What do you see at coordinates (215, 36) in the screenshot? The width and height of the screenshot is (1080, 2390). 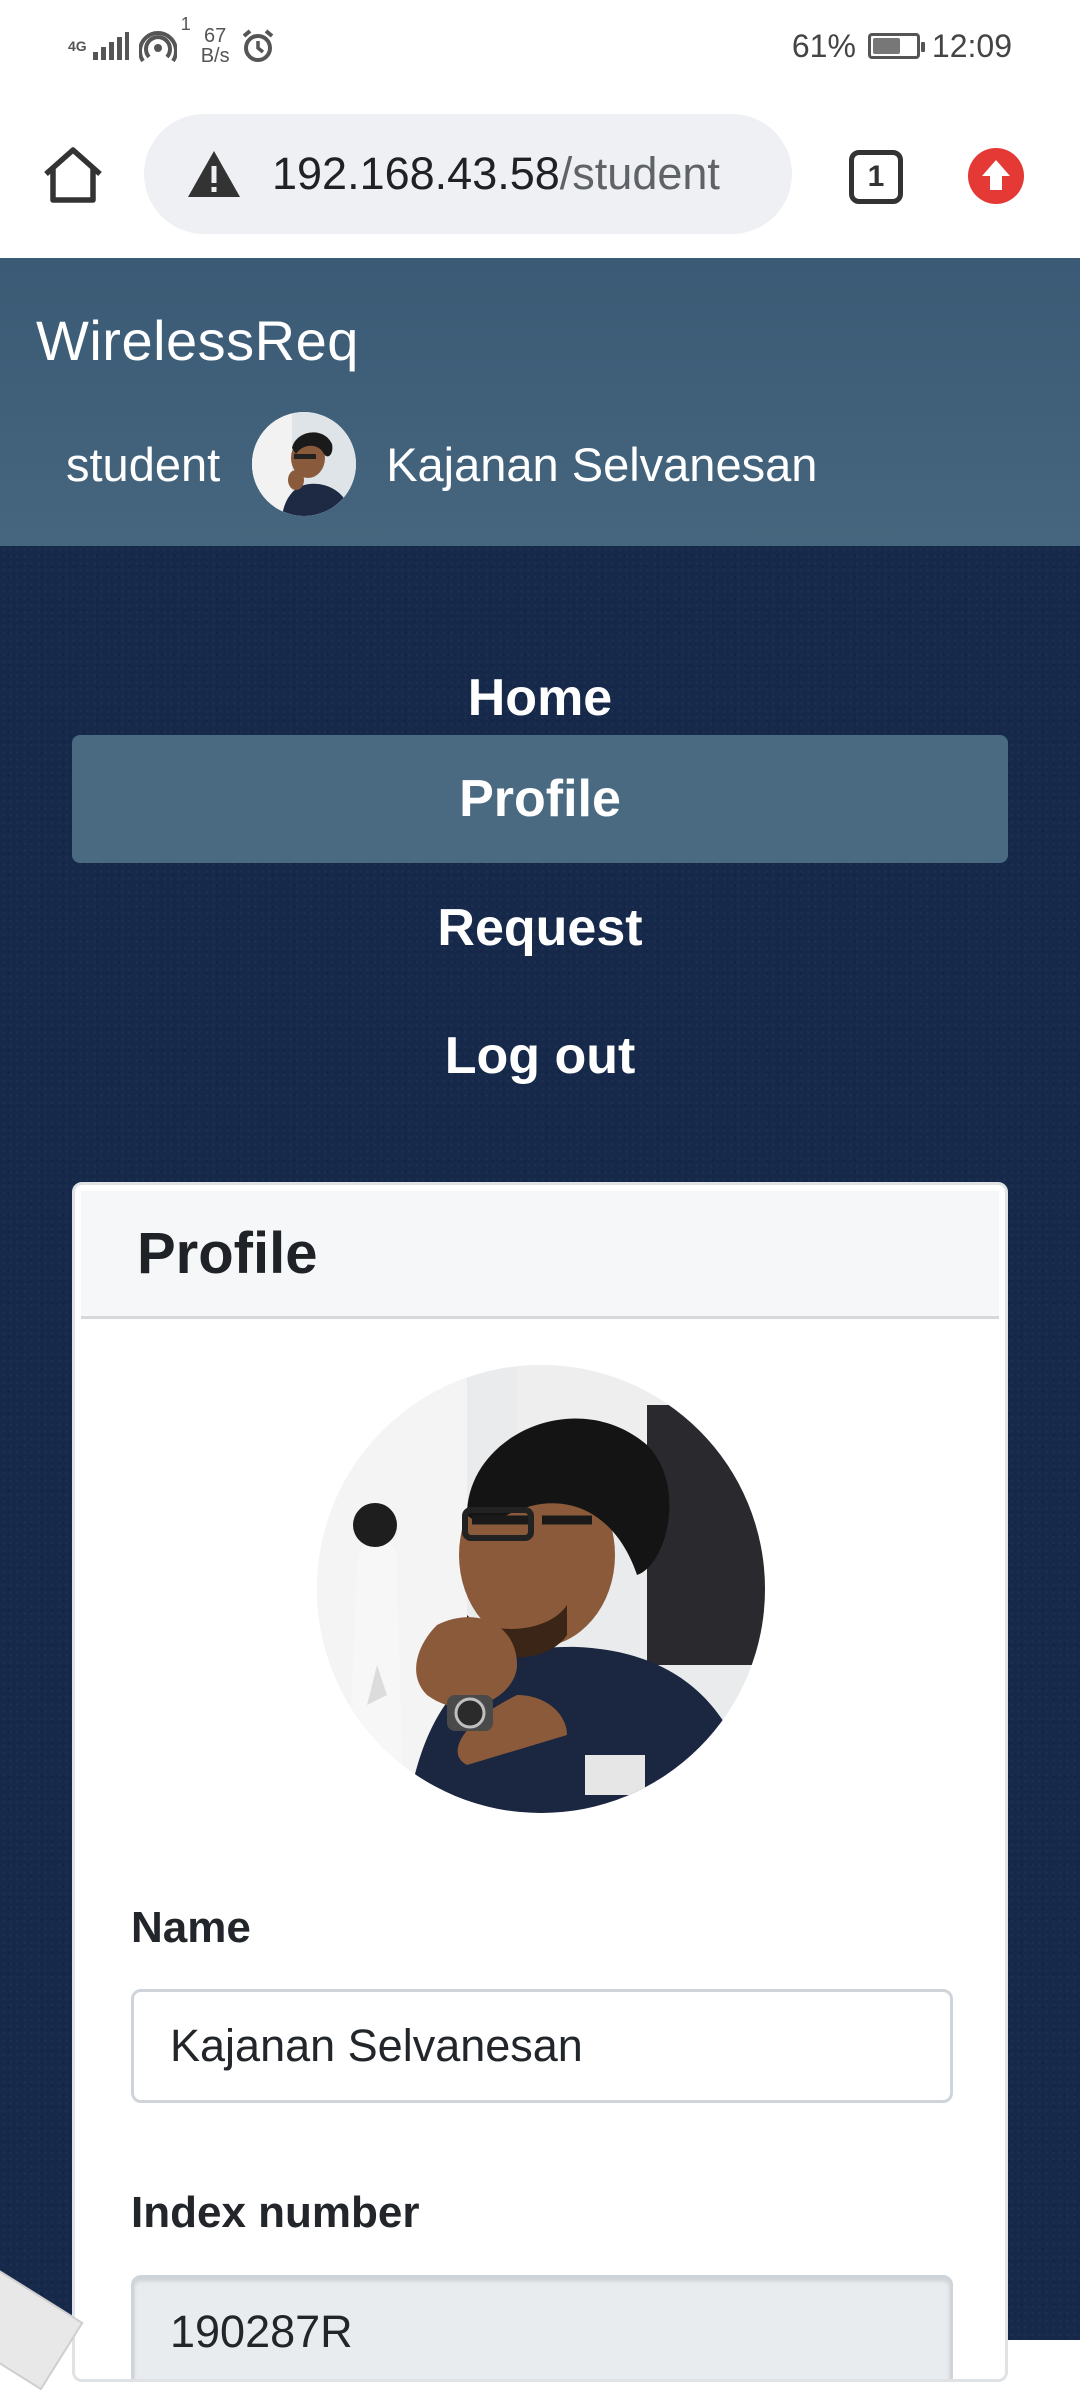 I see `speed-value: 67` at bounding box center [215, 36].